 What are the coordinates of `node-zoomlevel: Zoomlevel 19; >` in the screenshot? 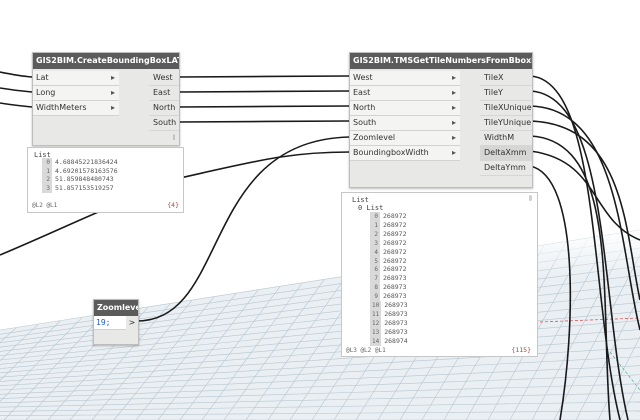 It's located at (116, 322).